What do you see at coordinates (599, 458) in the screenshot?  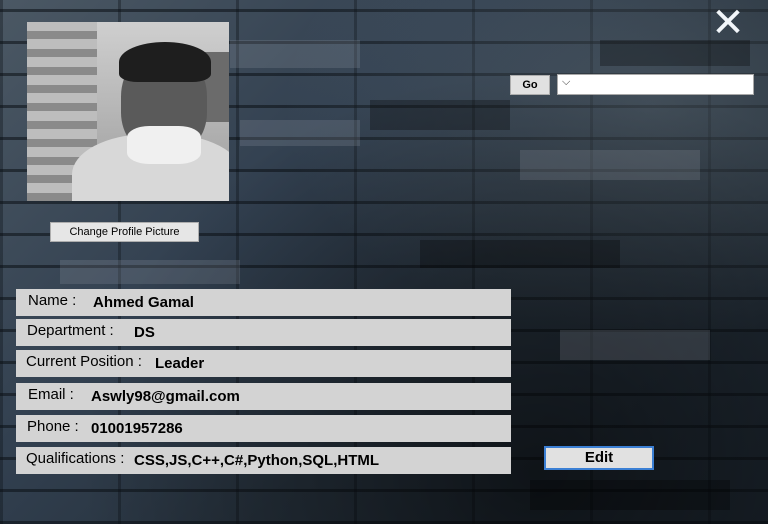 I see `edit-button: Edit` at bounding box center [599, 458].